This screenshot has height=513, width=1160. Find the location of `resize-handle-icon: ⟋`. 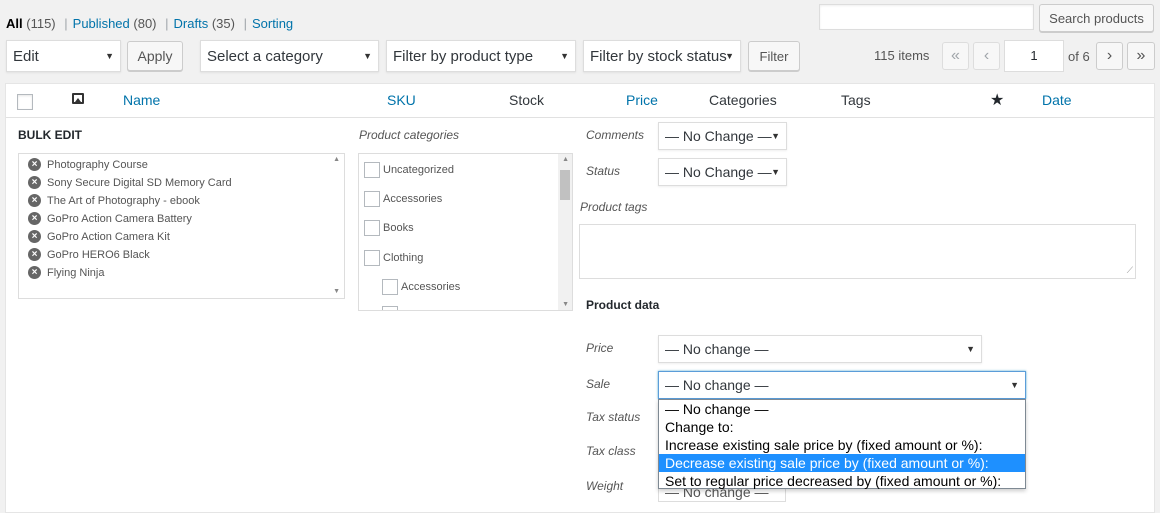

resize-handle-icon: ⟋ is located at coordinates (1130, 270).